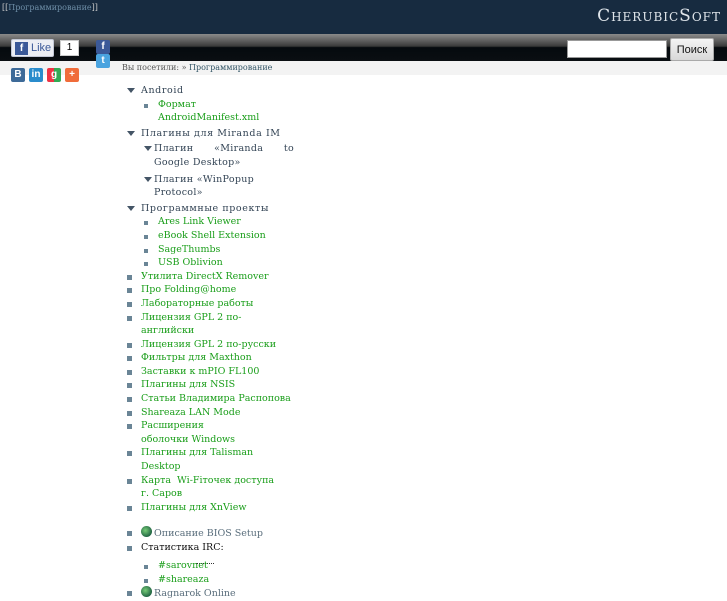 The image size is (727, 601). What do you see at coordinates (617, 49) in the screenshot?
I see `search-input` at bounding box center [617, 49].